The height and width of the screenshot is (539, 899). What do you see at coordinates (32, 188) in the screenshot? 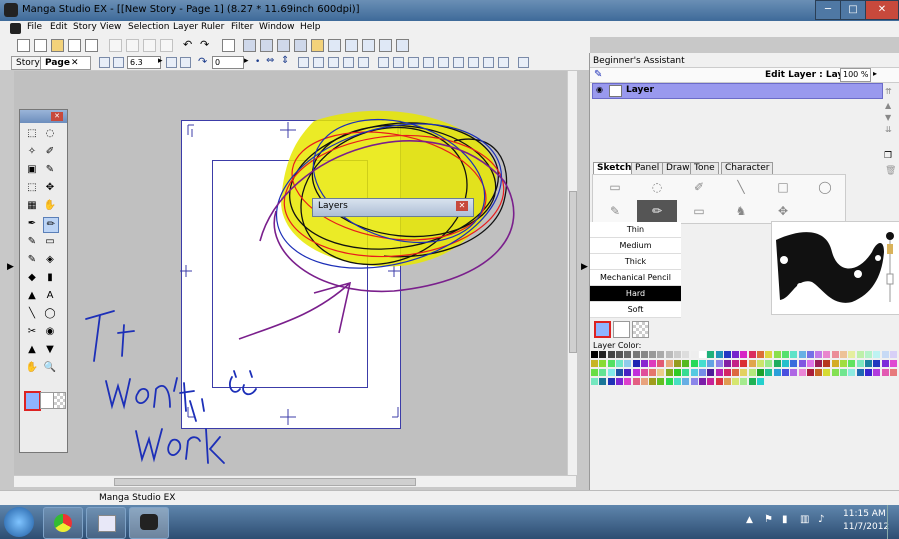
I see `object-select-icon: ⬚` at bounding box center [32, 188].